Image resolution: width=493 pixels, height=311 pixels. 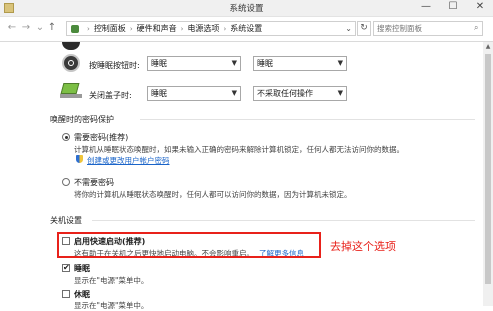 I want to click on sleep-button-plugged-select: 睡眠 ▼, so click(x=300, y=63).